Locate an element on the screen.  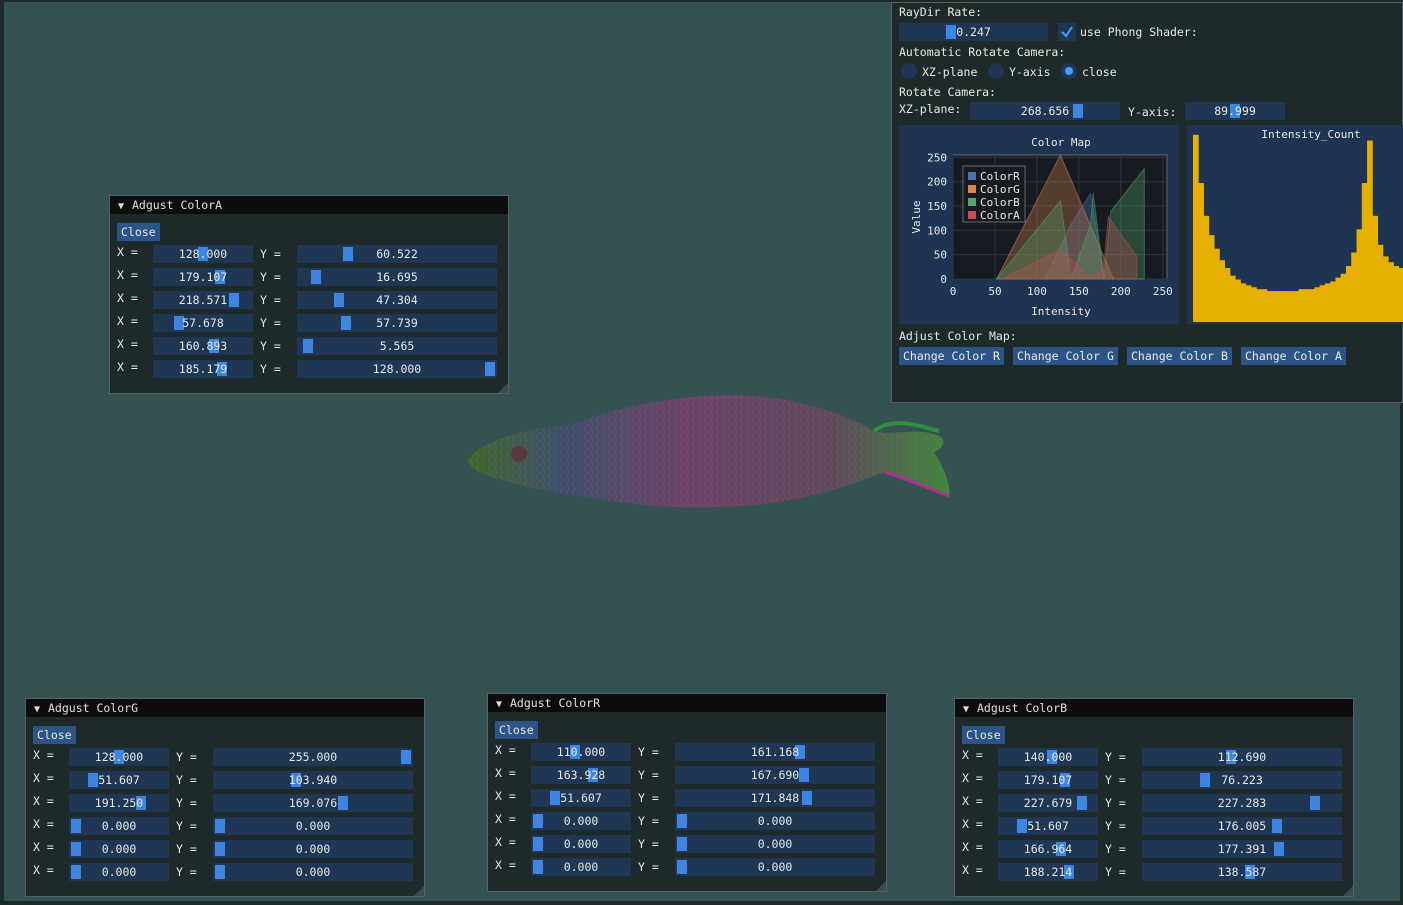
slider-value: 218.571 is located at coordinates (203, 300).